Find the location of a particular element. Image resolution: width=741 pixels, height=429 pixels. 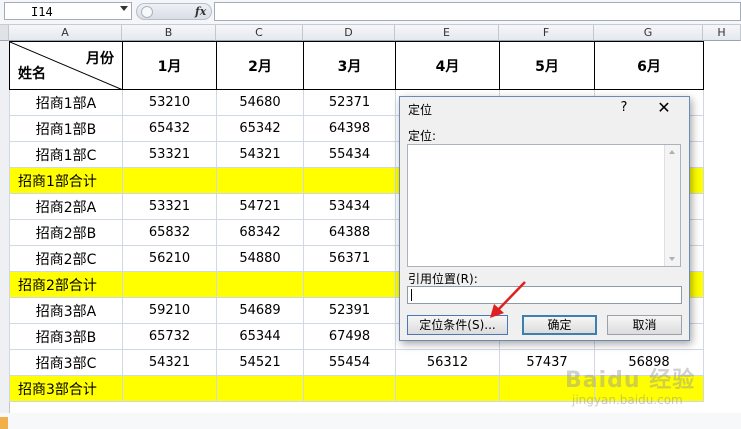

baidu-watermark-url: jingyan.baidu.com is located at coordinates (627, 400).